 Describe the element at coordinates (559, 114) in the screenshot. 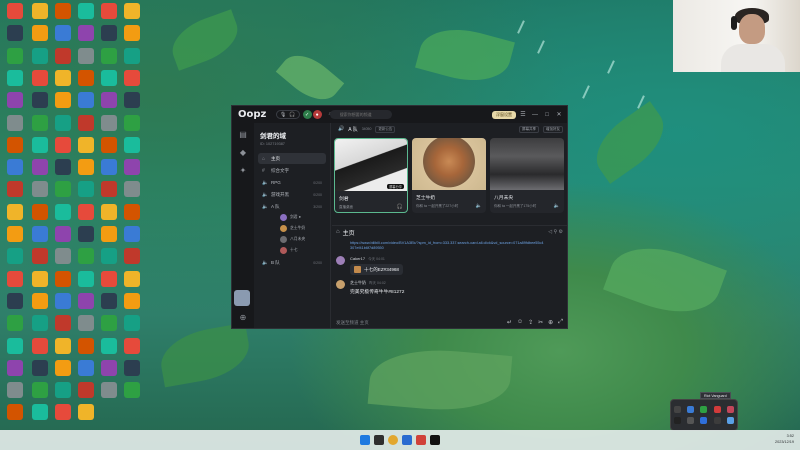

I see `close-button: ✕` at that location.